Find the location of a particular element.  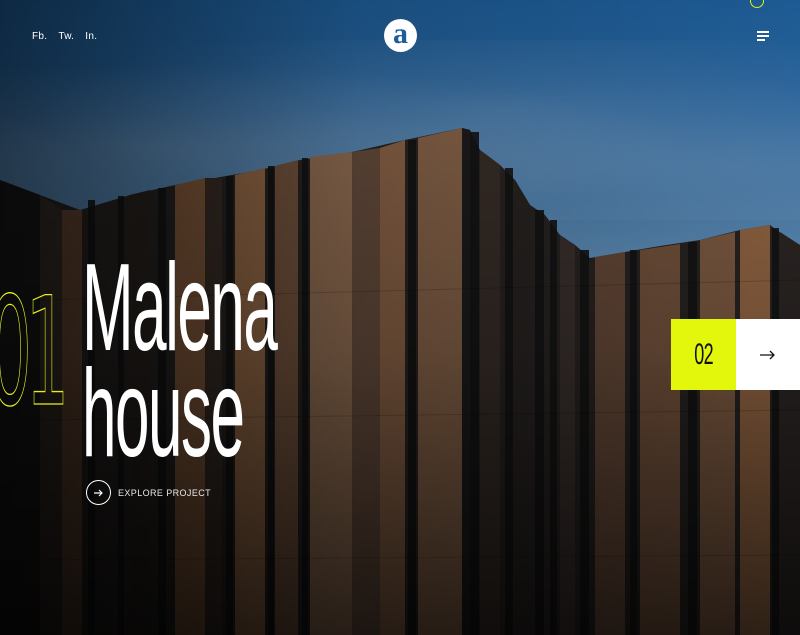

next-slide-number-button: 02 is located at coordinates (703, 354).